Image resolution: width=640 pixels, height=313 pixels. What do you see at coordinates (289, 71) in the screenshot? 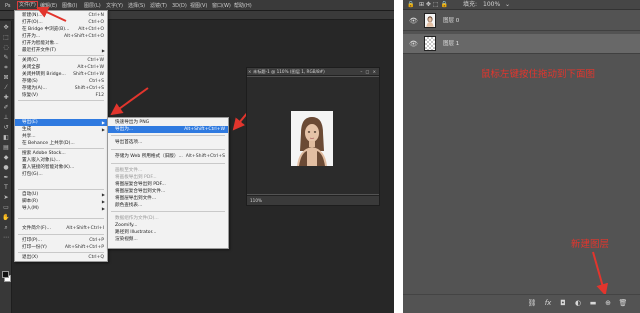
I see `document-title: 未标题-1 @ 110% (图层 1, RGB/8#)` at bounding box center [289, 71].